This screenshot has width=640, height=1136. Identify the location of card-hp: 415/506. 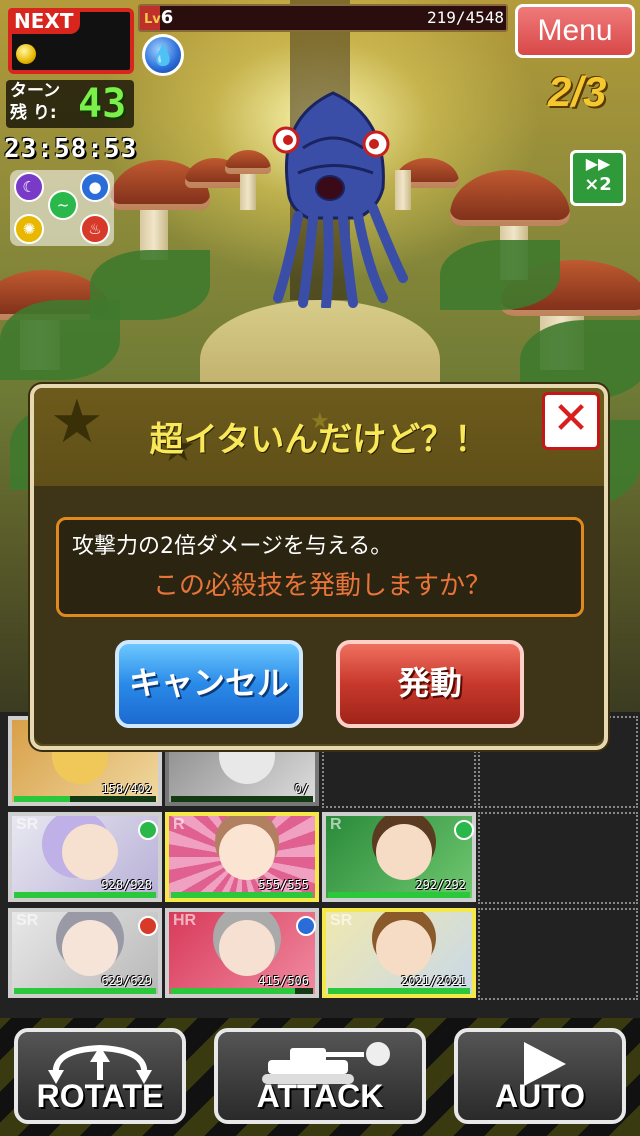
(283, 981).